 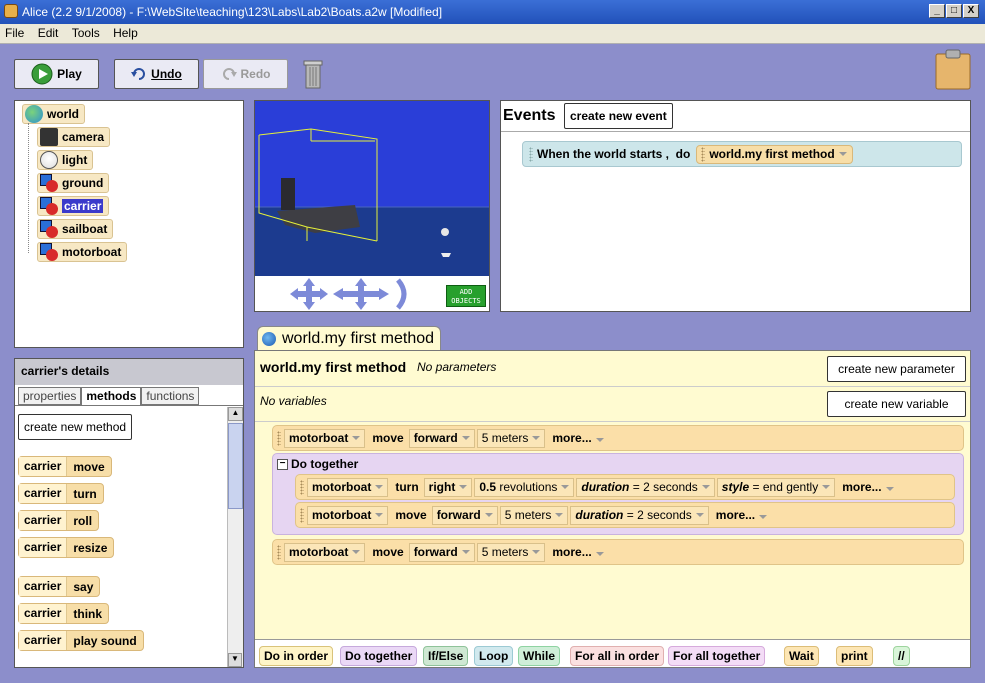 I want to click on menu-file: File, so click(x=14, y=33).